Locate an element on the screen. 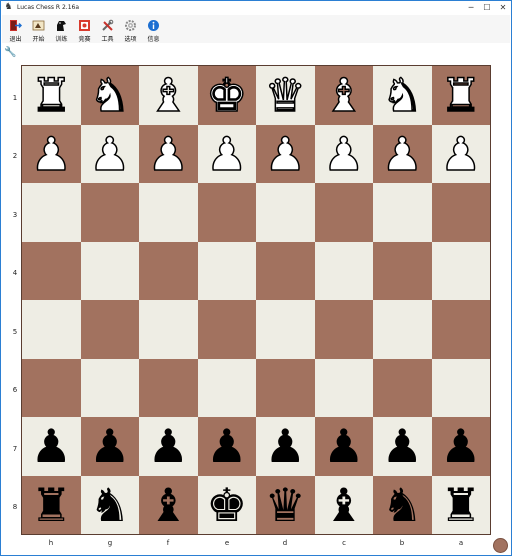  black-piece: ♛ is located at coordinates (285, 505).